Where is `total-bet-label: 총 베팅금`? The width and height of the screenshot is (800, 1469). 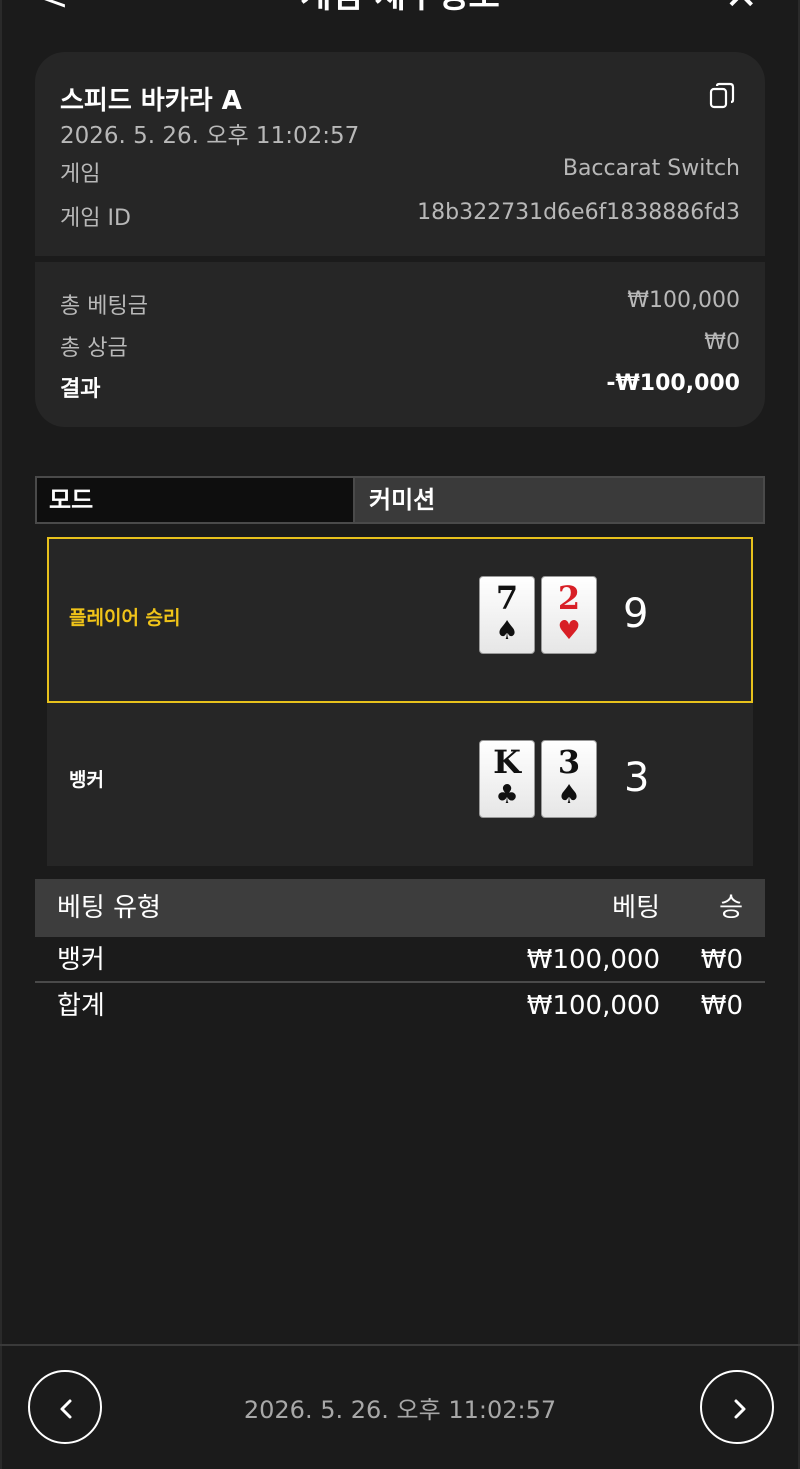
total-bet-label: 총 베팅금 is located at coordinates (104, 306).